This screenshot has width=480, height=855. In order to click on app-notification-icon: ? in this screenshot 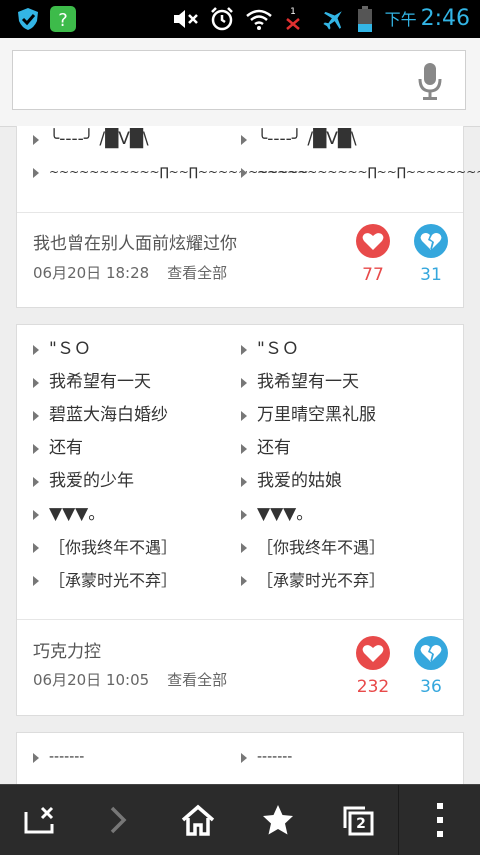, I will do `click(63, 19)`.